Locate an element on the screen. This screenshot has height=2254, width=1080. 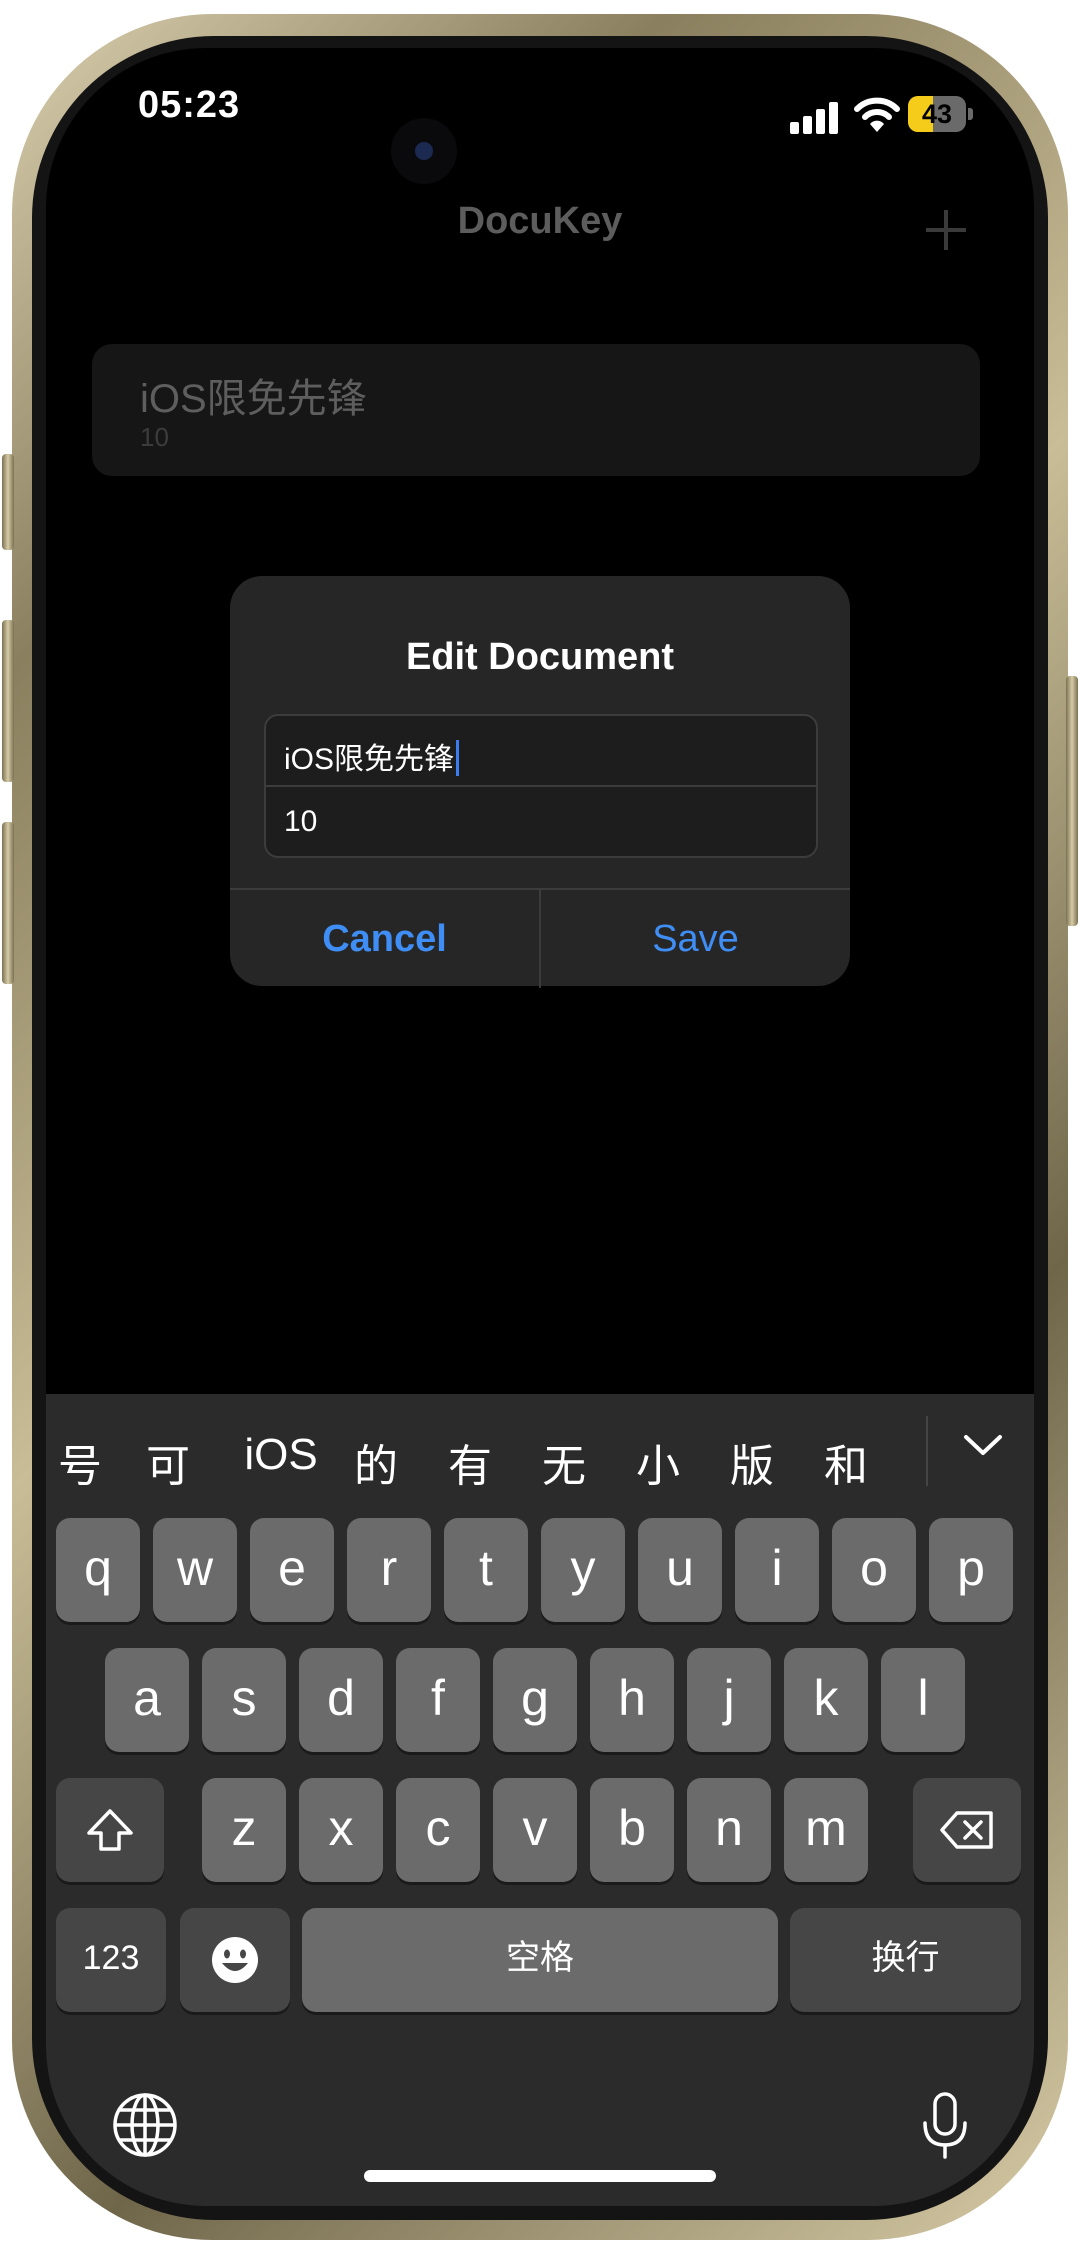
candidate-bar: 号 可 iOS 的 有 无 小 版 和 is located at coordinates (540, 1454).